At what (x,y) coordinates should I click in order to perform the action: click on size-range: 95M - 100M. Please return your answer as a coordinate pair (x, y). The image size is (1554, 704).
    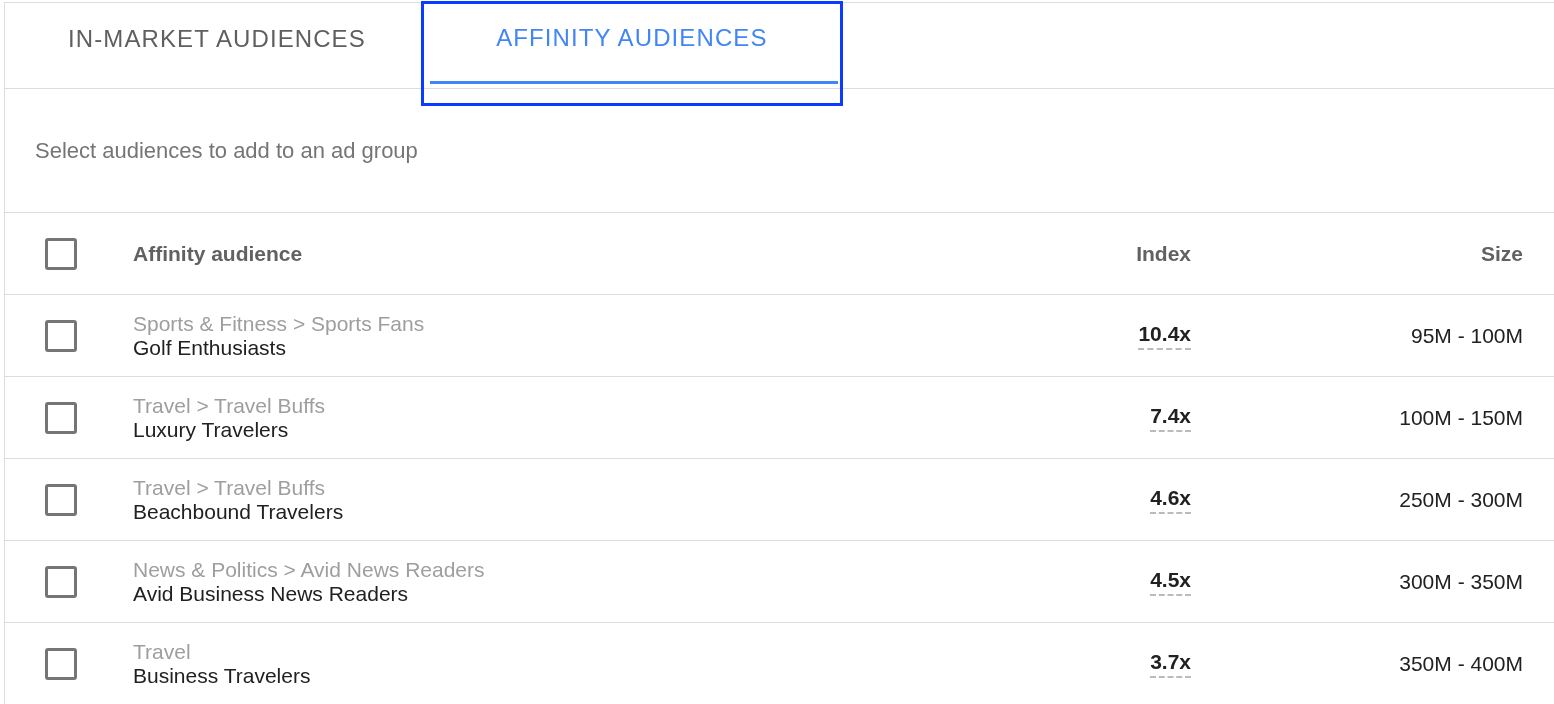
    Looking at the image, I should click on (1466, 335).